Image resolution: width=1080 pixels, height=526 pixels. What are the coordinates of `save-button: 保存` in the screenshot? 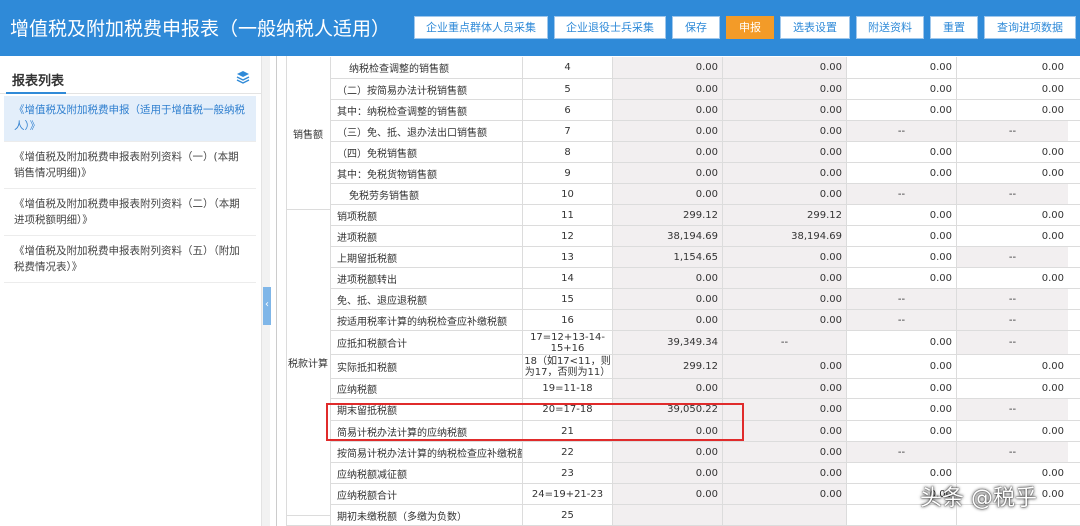 It's located at (696, 27).